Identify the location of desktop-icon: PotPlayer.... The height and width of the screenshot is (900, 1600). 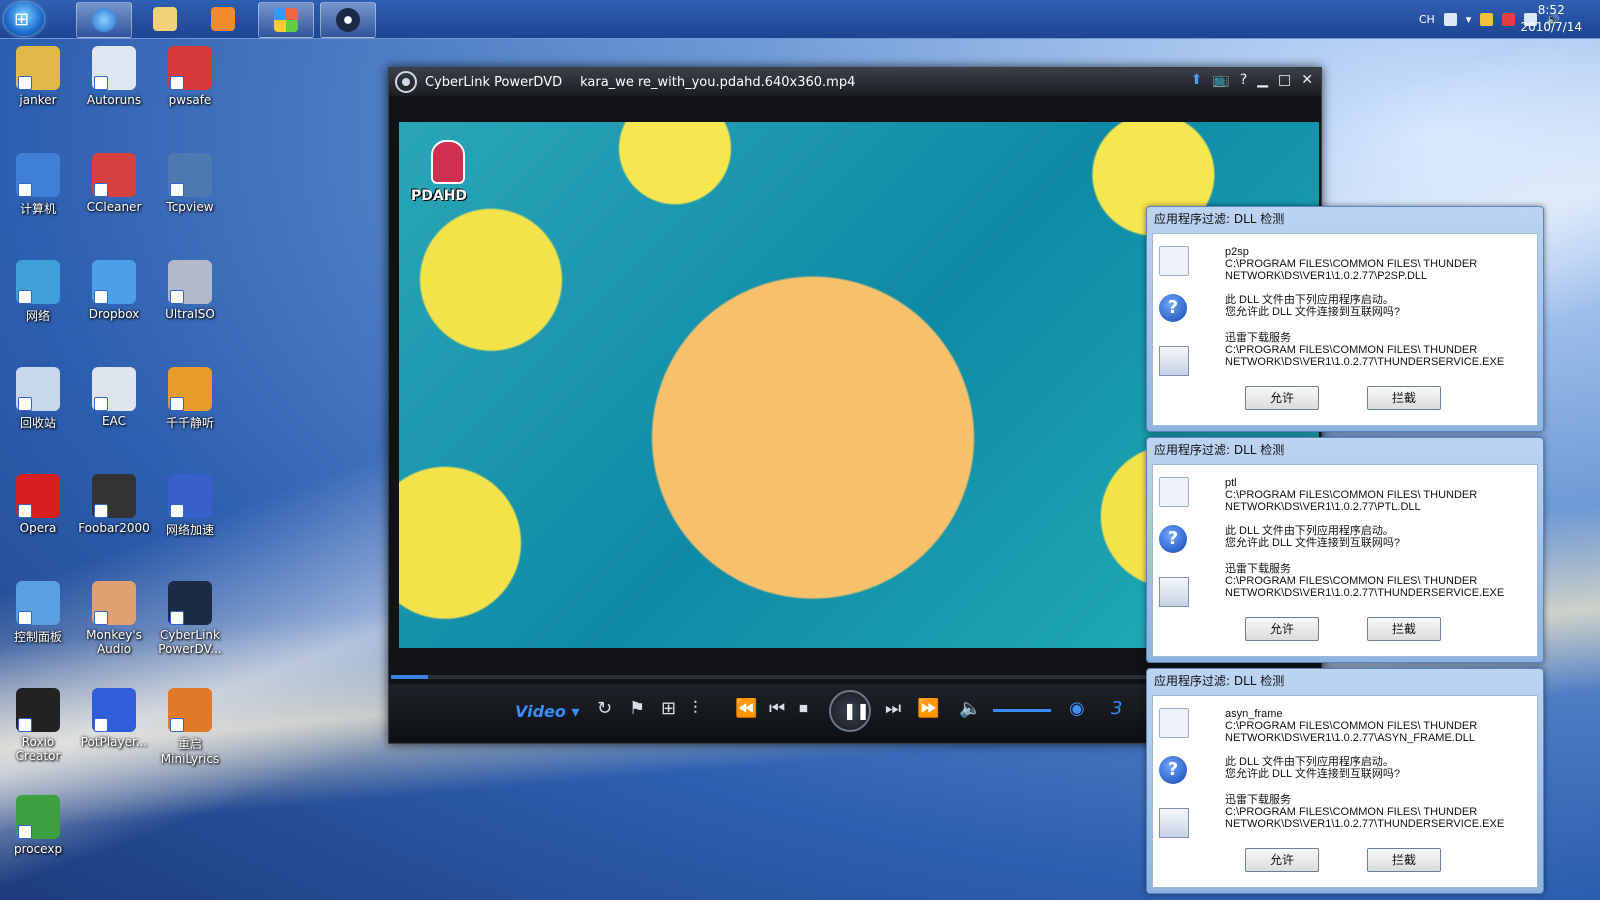
(114, 718).